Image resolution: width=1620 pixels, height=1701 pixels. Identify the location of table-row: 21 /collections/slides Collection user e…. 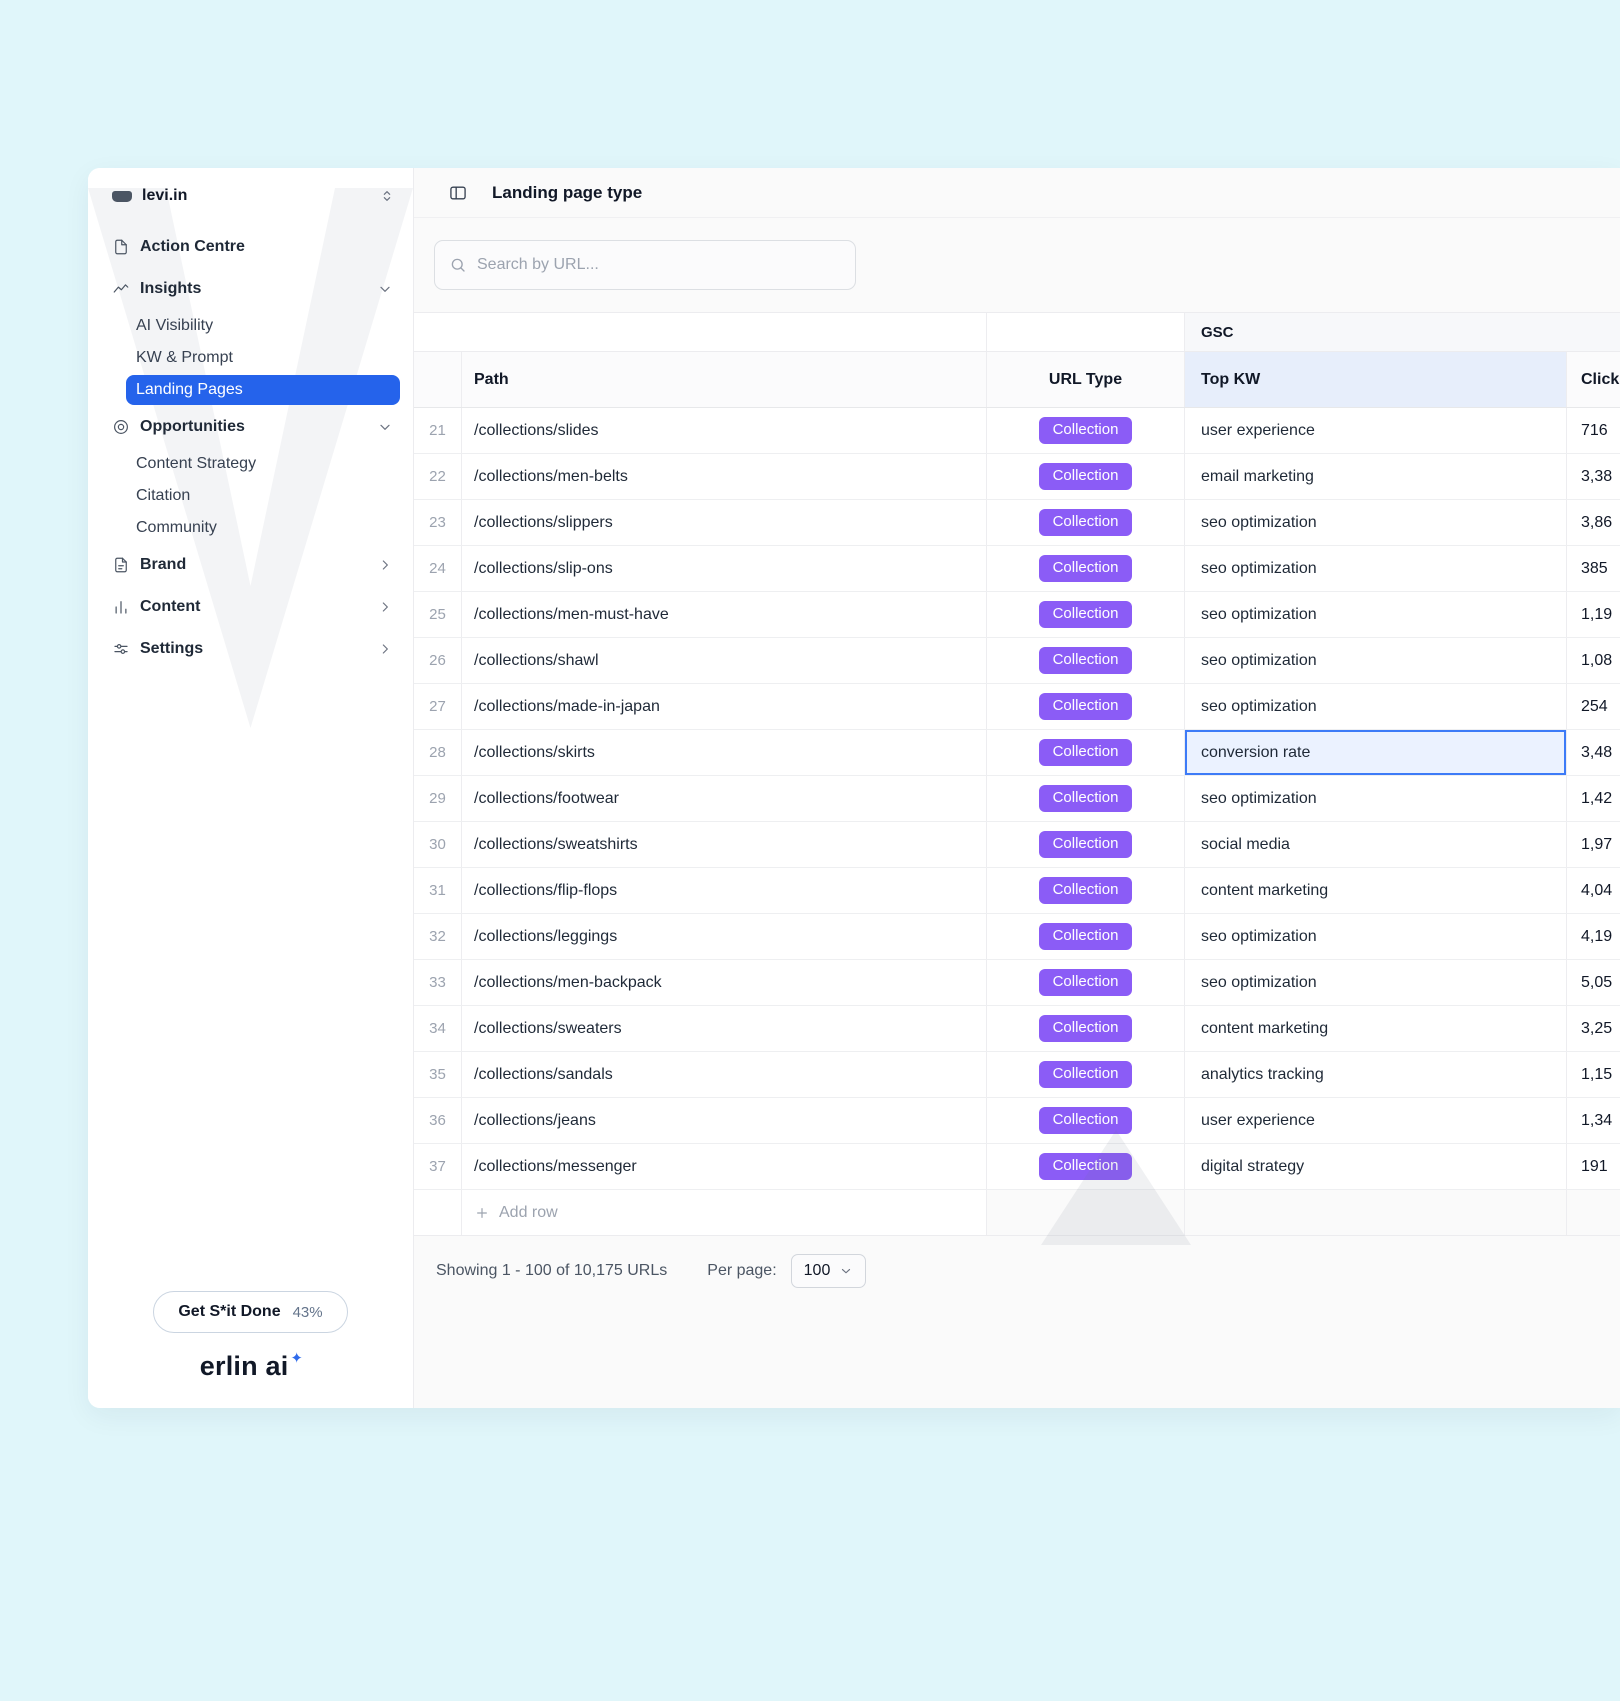
(1017, 431).